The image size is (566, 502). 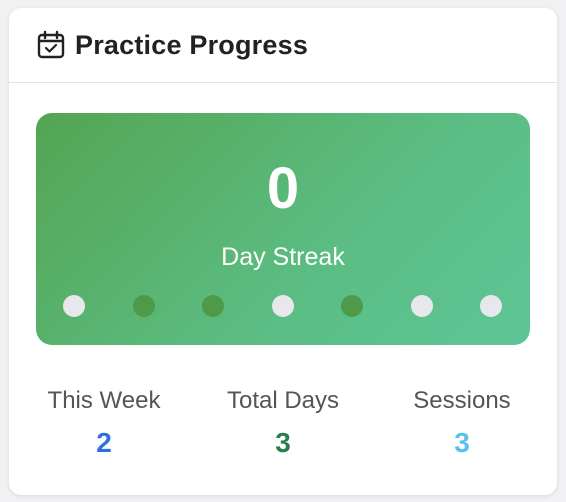 What do you see at coordinates (192, 44) in the screenshot?
I see `card-title: Practice Progress` at bounding box center [192, 44].